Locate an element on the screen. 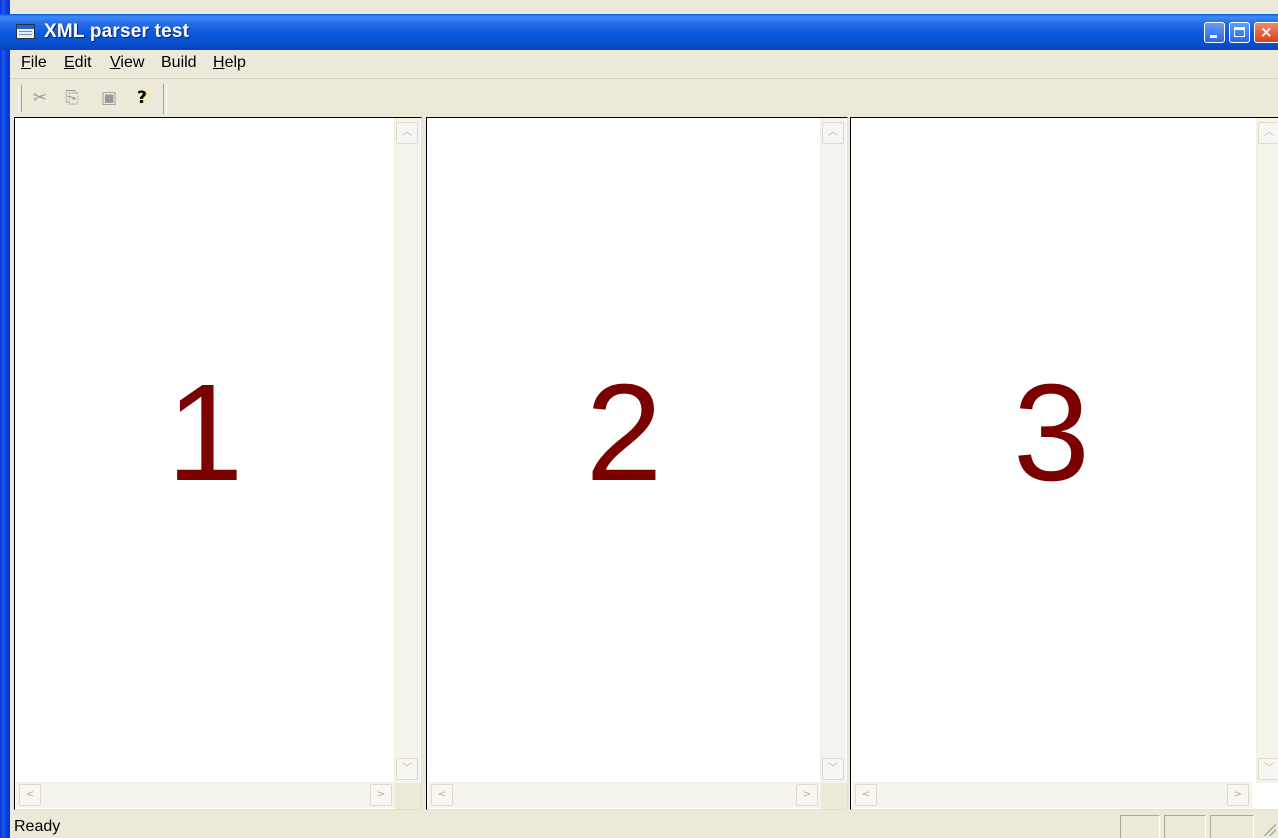 This screenshot has height=838, width=1278. pane-number: 3 is located at coordinates (1051, 433).